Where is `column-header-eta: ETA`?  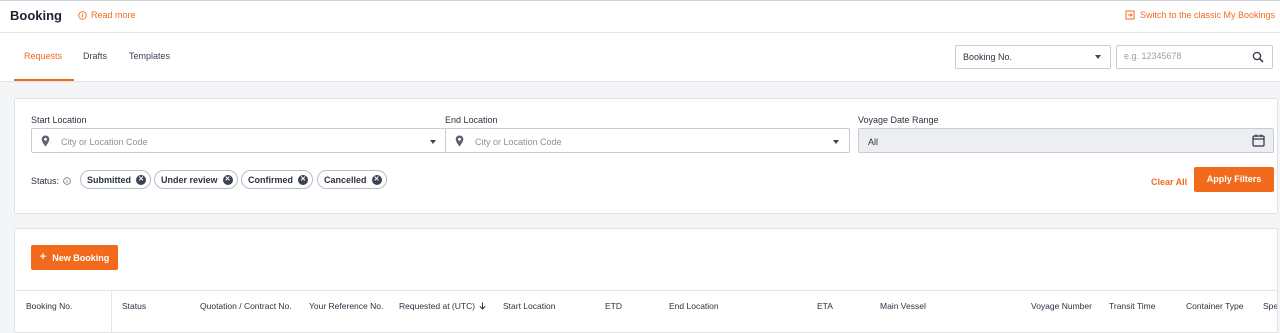 column-header-eta: ETA is located at coordinates (825, 306).